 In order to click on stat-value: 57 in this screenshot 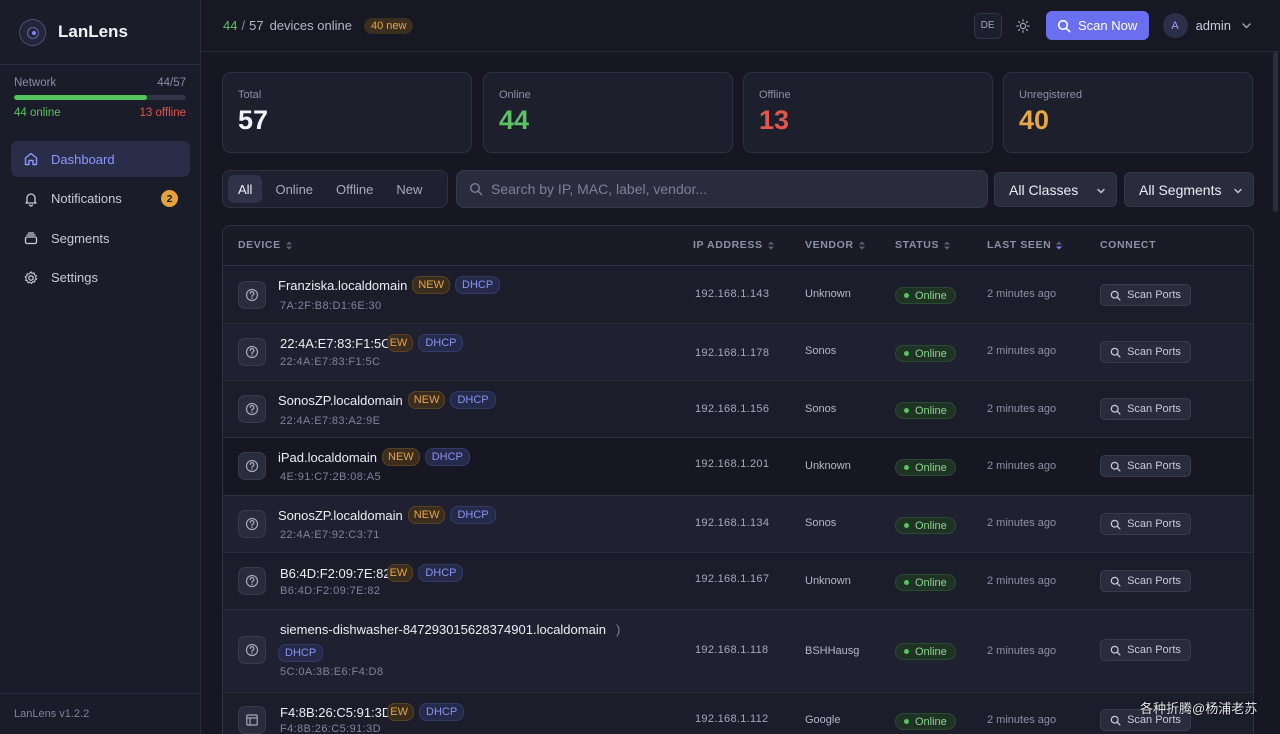, I will do `click(253, 120)`.